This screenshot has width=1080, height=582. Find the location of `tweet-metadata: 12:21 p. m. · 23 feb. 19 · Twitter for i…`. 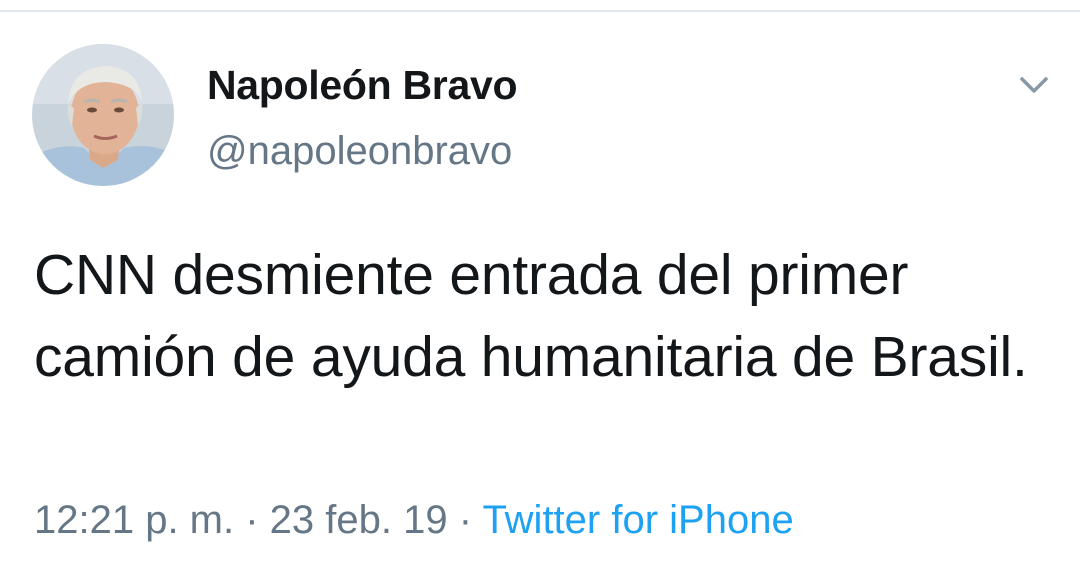

tweet-metadata: 12:21 p. m. · 23 feb. 19 · Twitter for i… is located at coordinates (414, 520).